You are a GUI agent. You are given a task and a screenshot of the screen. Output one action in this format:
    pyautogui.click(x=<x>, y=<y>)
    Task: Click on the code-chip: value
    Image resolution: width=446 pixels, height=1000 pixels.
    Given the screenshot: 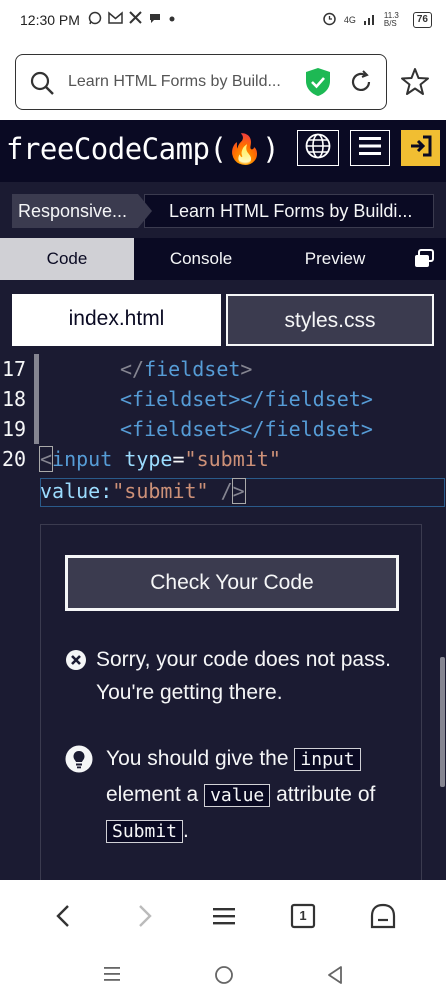 What is the action you would take?
    pyautogui.click(x=237, y=795)
    